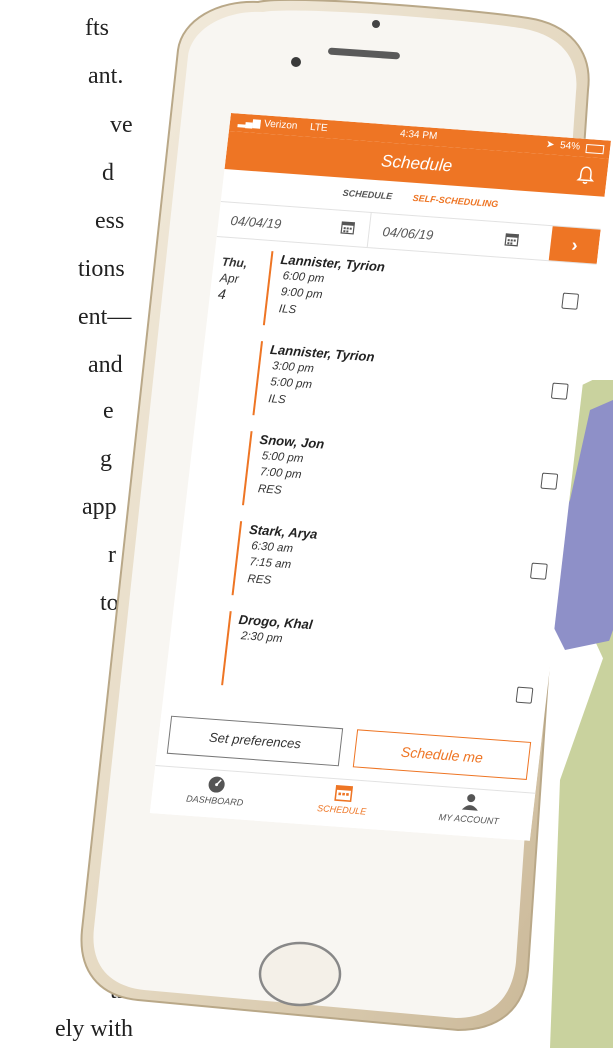 The width and height of the screenshot is (613, 1060). I want to click on tab-schedule: SCHEDULE, so click(367, 195).